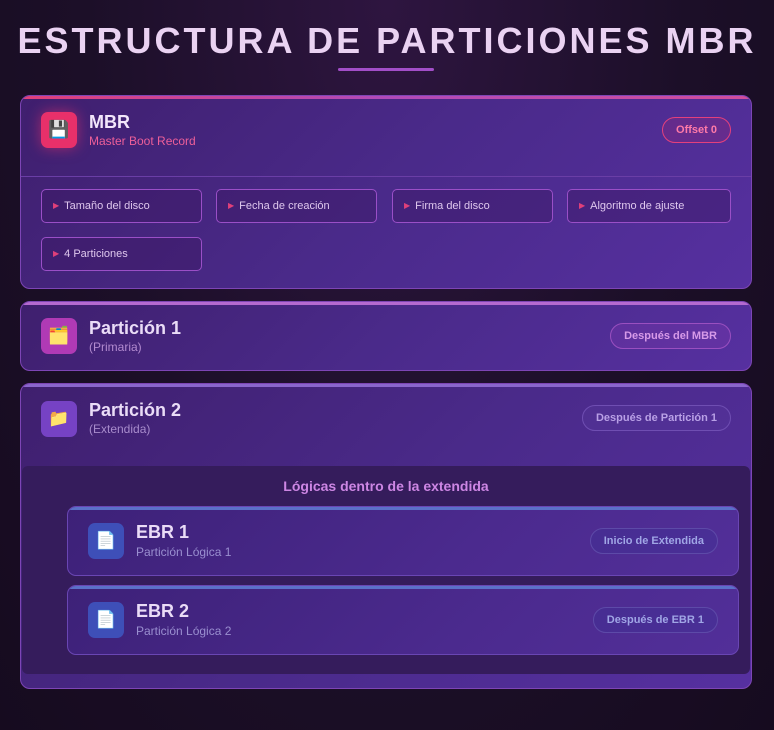 This screenshot has width=774, height=730. Describe the element at coordinates (637, 206) in the screenshot. I see `mbr-field-label: Algoritmo de ajuste` at that location.